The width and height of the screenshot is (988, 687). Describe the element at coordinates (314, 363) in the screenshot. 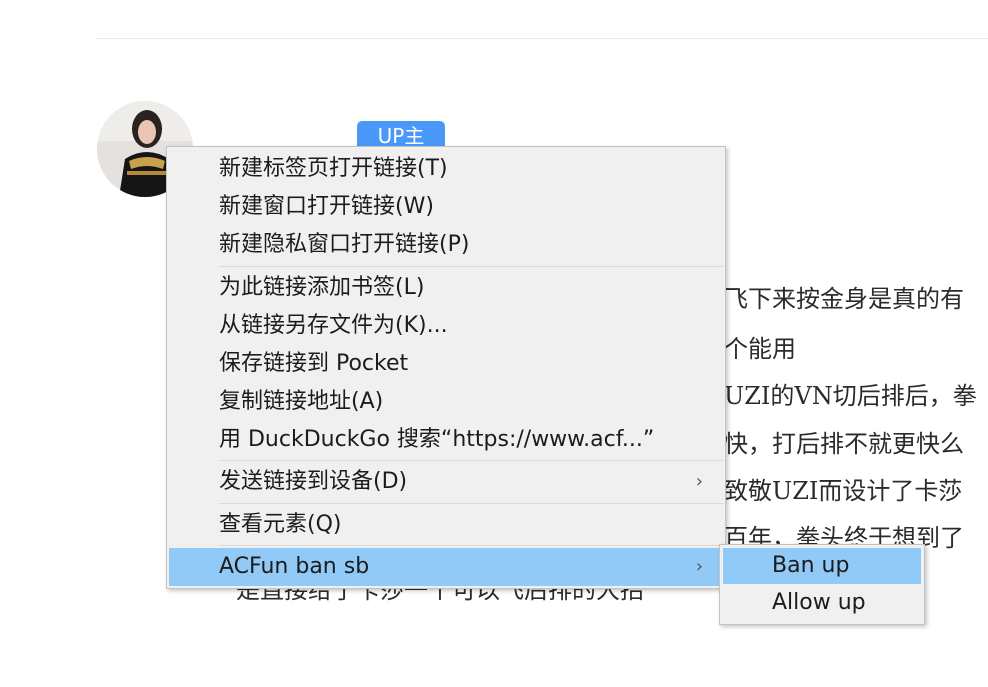

I see `menu-item-label: 保存链接到 Pocket` at that location.